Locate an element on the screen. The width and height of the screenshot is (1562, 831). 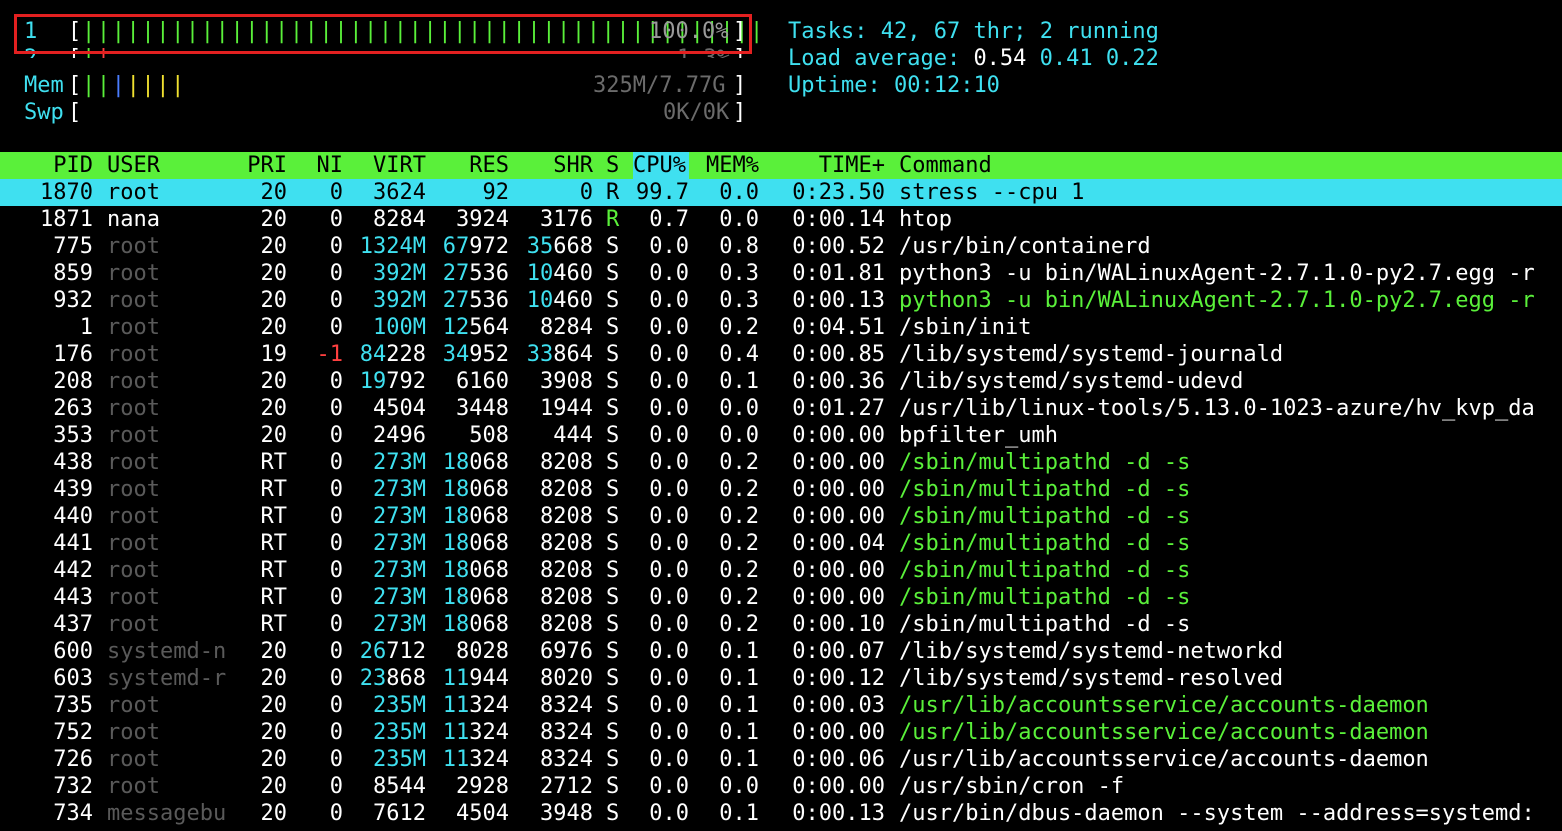
column-header-cpu: CPU% is located at coordinates (661, 165).